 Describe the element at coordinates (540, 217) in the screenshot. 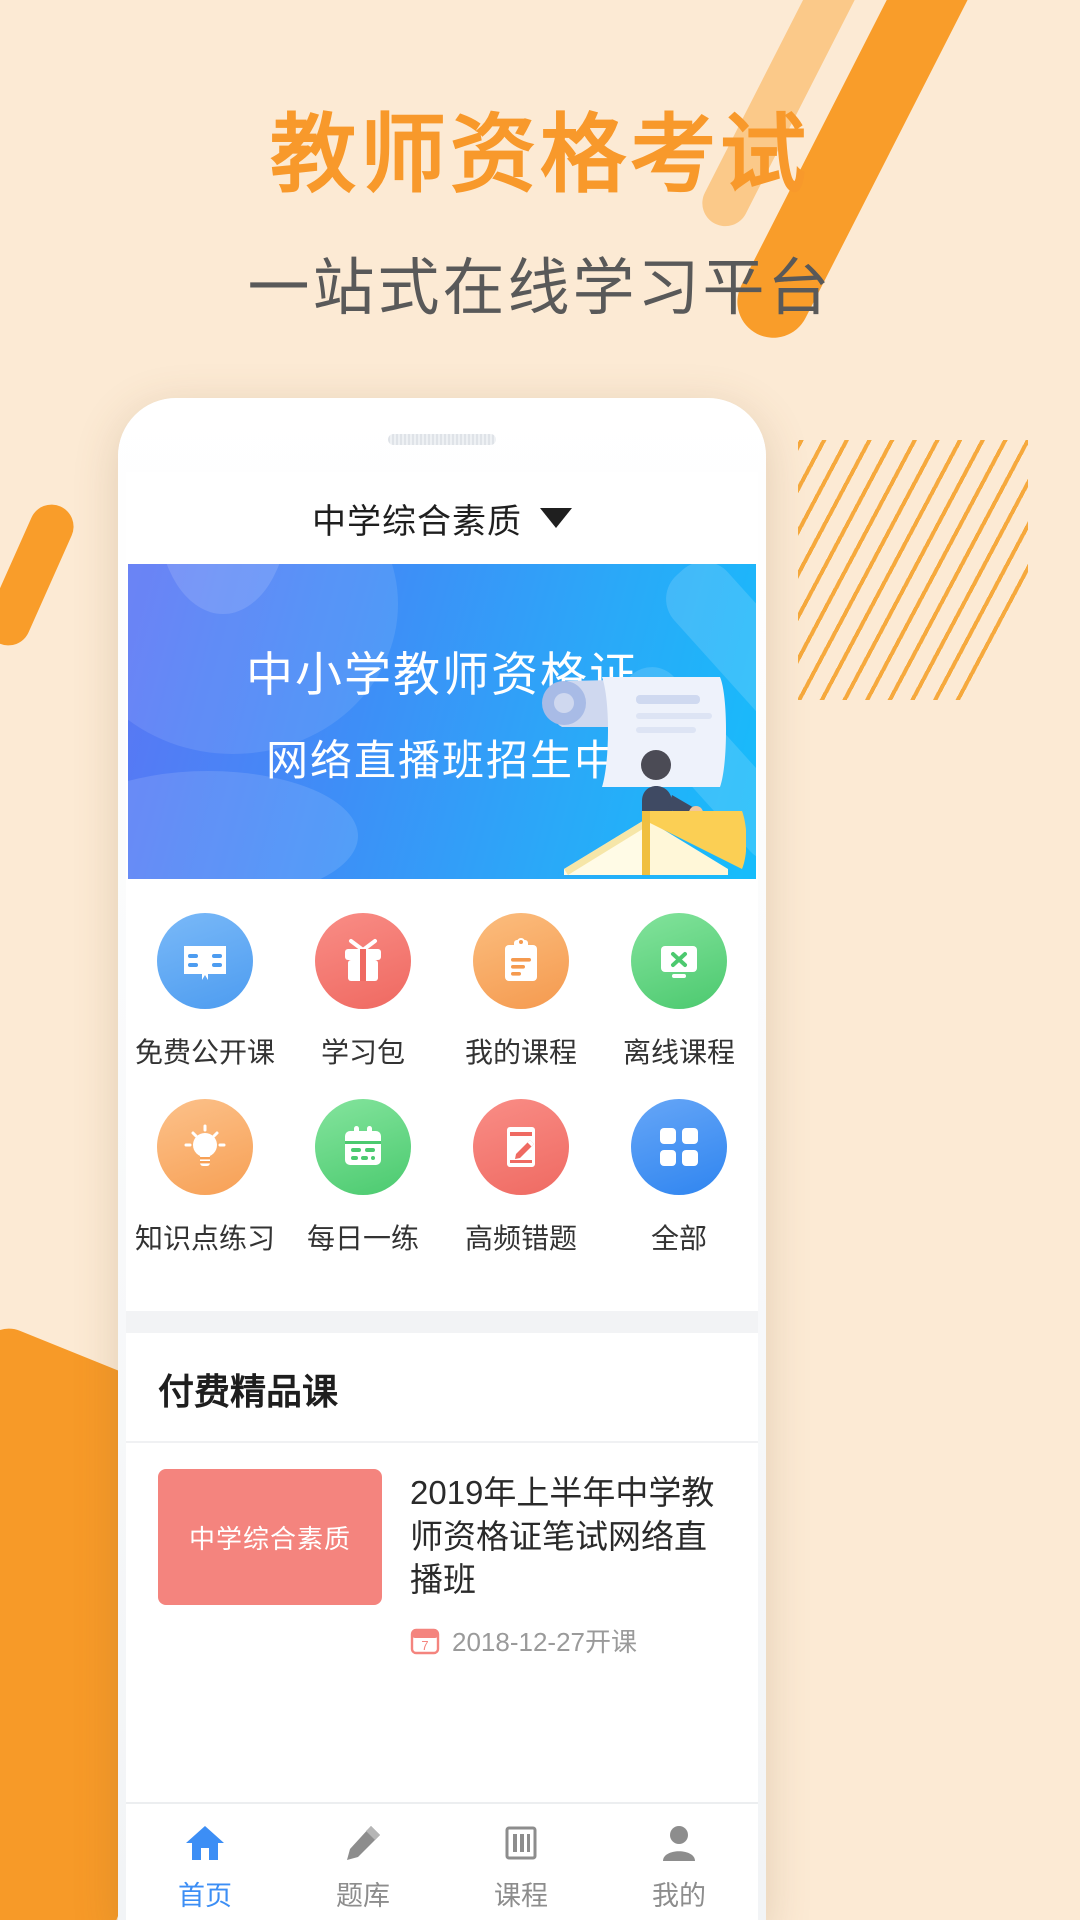

I see `poster-headline-group: 教师资格考试 一站式在线学习平台` at that location.